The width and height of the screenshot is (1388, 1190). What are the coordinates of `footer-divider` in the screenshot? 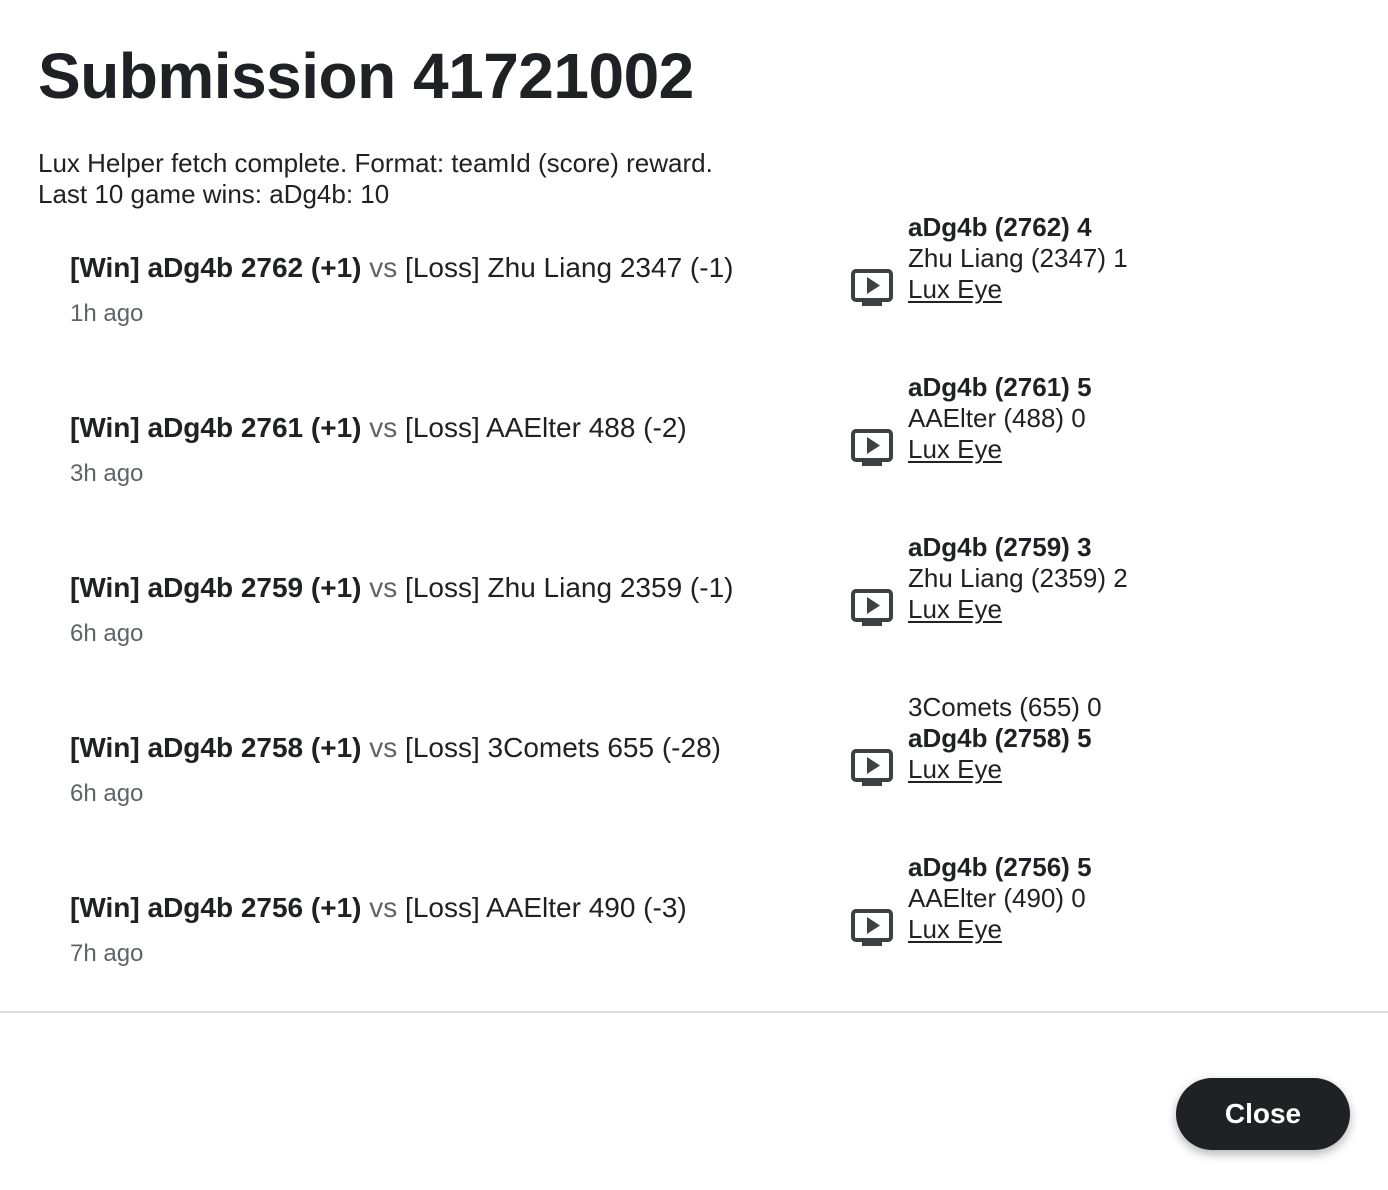 It's located at (694, 1012).